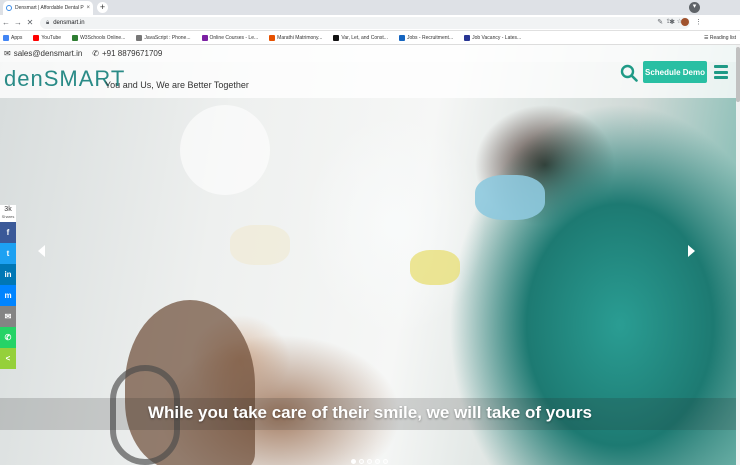 This screenshot has height=465, width=740. Describe the element at coordinates (272, 37) in the screenshot. I see `matrimony-icon` at that location.